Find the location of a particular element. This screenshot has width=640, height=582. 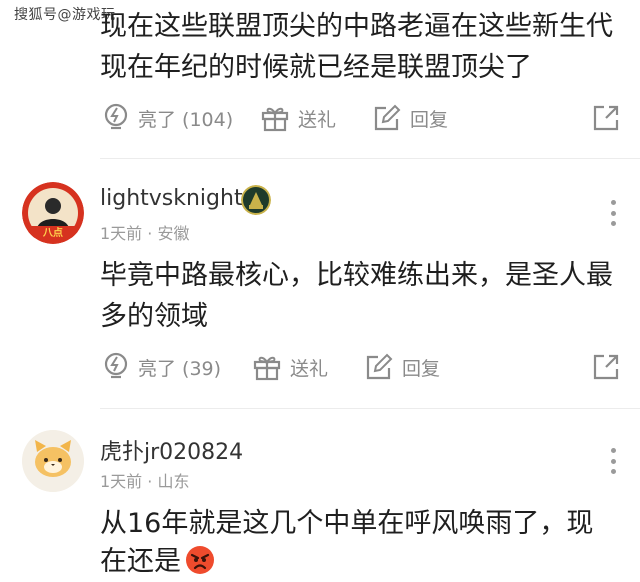

like-button: 亮了 (104) is located at coordinates (167, 118).